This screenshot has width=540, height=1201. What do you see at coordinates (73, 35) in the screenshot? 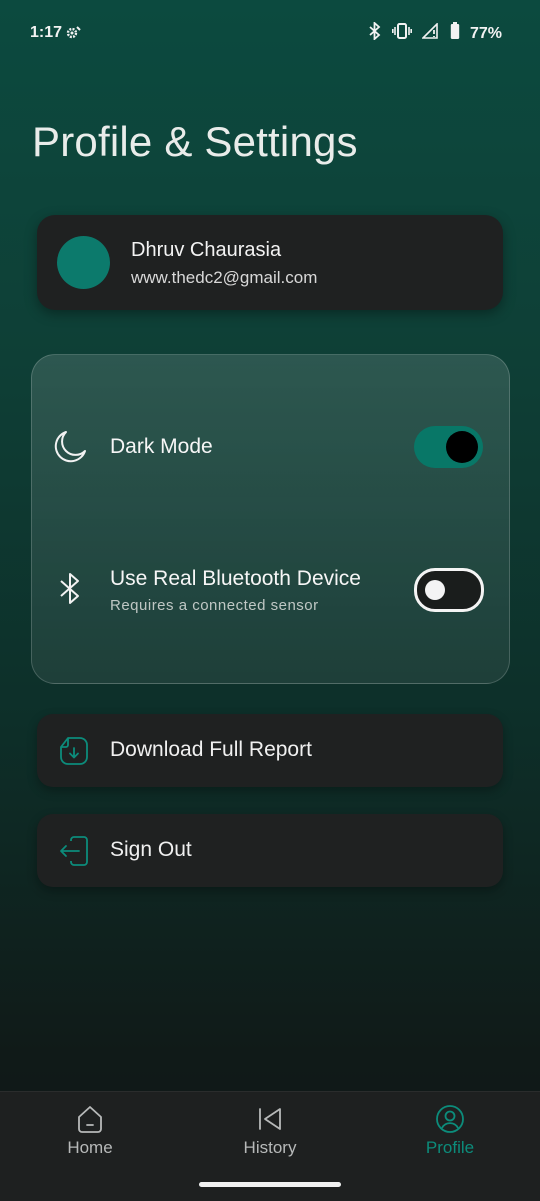
I see `settings-gear-icon` at bounding box center [73, 35].